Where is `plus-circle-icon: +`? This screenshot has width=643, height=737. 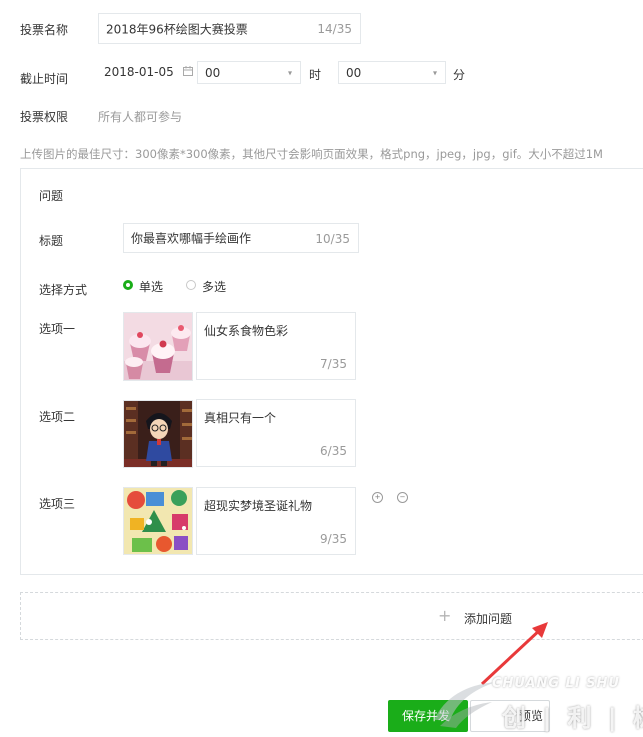
plus-circle-icon: + is located at coordinates (377, 497).